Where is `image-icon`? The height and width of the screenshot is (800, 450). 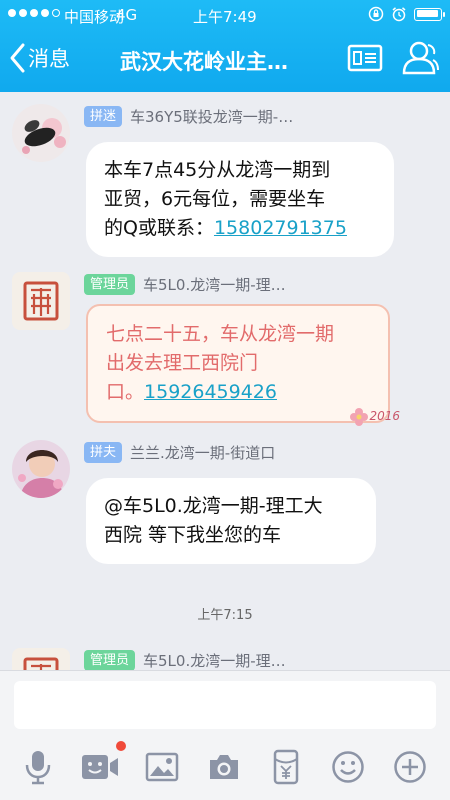 image-icon is located at coordinates (162, 767).